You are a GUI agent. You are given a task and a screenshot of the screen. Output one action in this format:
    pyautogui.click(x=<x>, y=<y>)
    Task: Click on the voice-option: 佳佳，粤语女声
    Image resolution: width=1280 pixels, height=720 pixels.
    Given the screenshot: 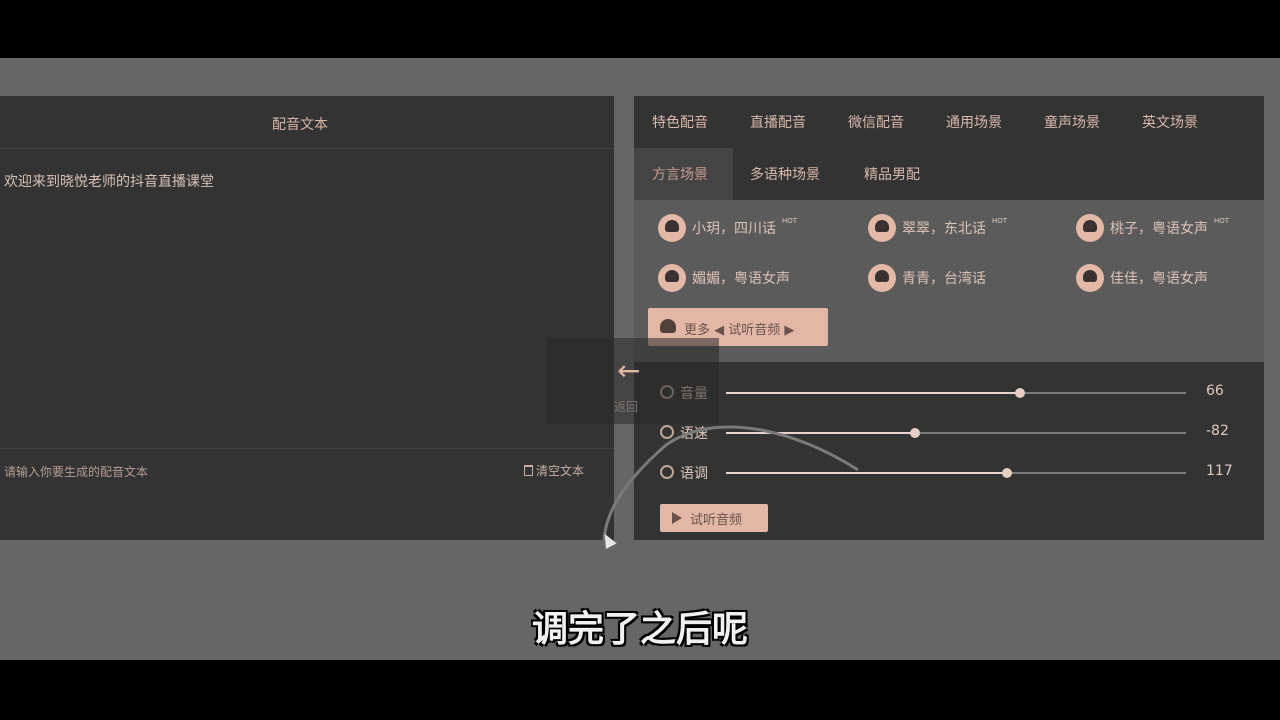 What is the action you would take?
    pyautogui.click(x=1142, y=278)
    